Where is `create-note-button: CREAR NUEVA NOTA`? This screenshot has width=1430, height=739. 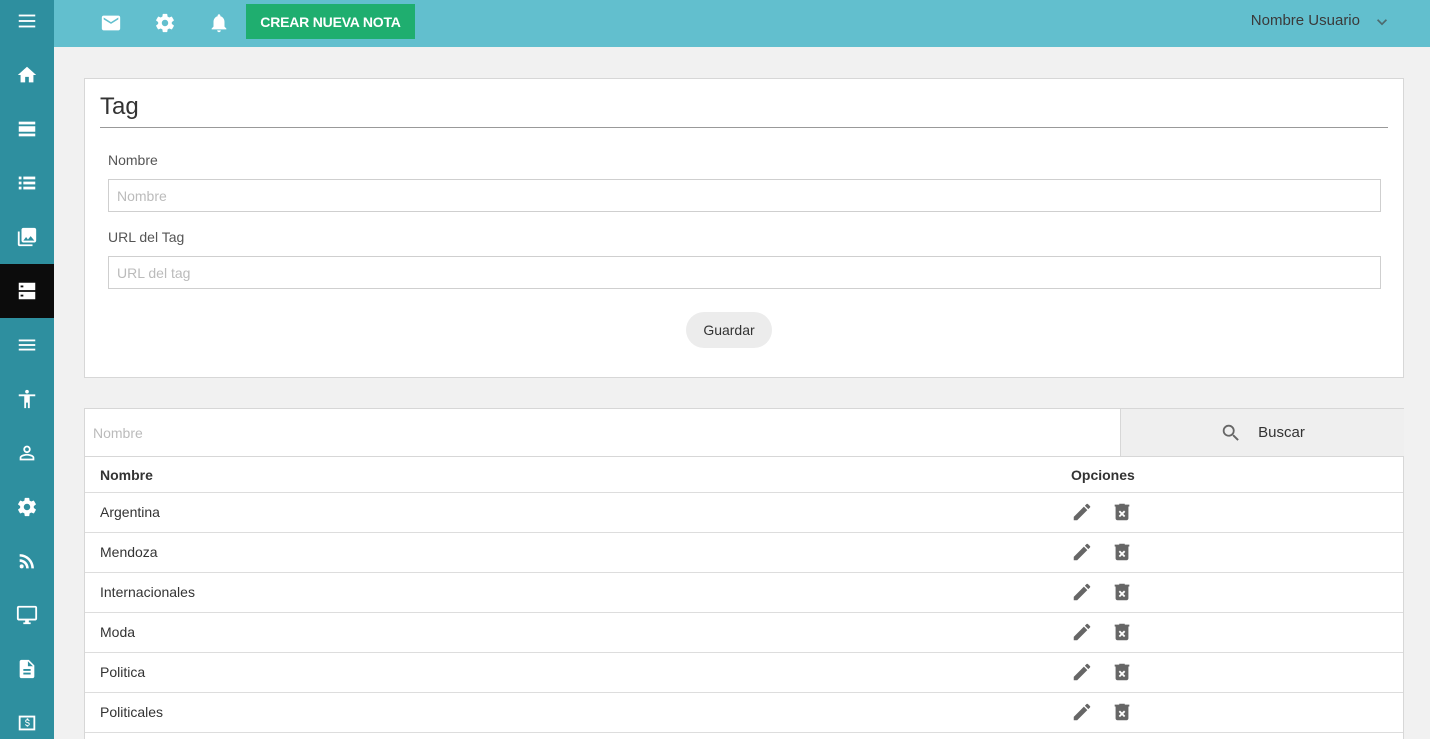
create-note-button: CREAR NUEVA NOTA is located at coordinates (330, 21).